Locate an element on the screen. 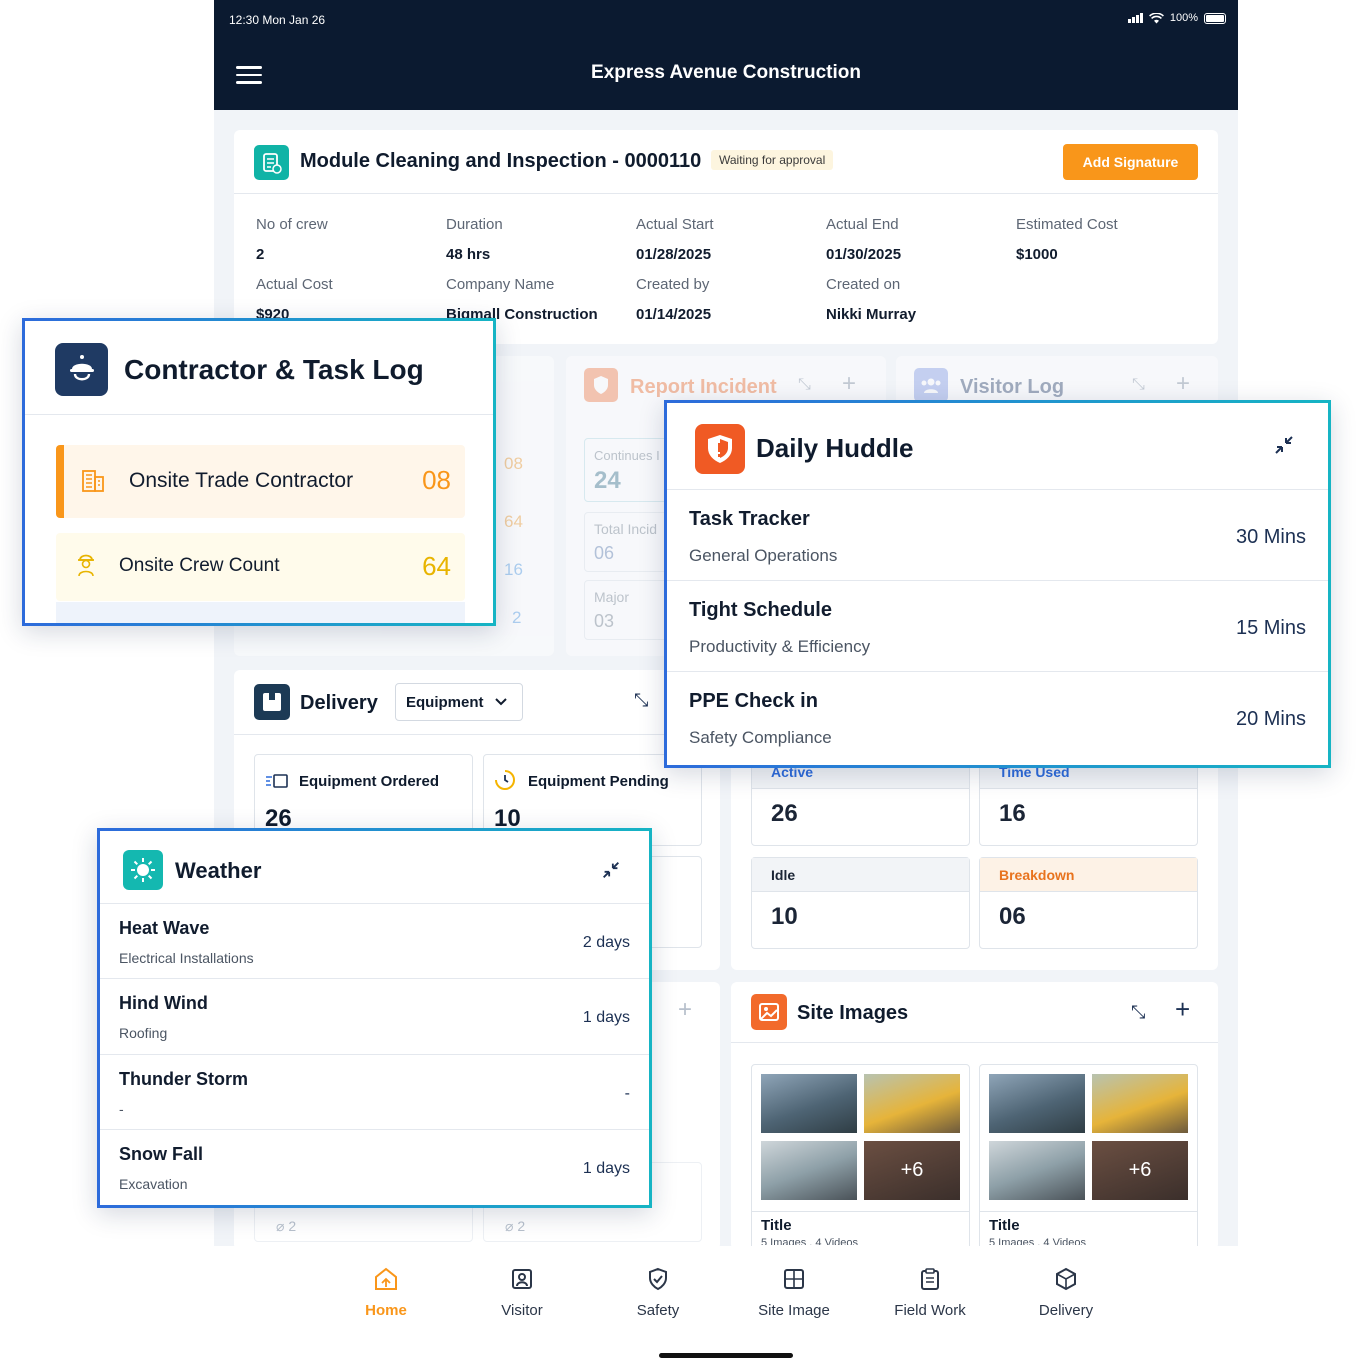  field-label: Duration is located at coordinates (474, 224).